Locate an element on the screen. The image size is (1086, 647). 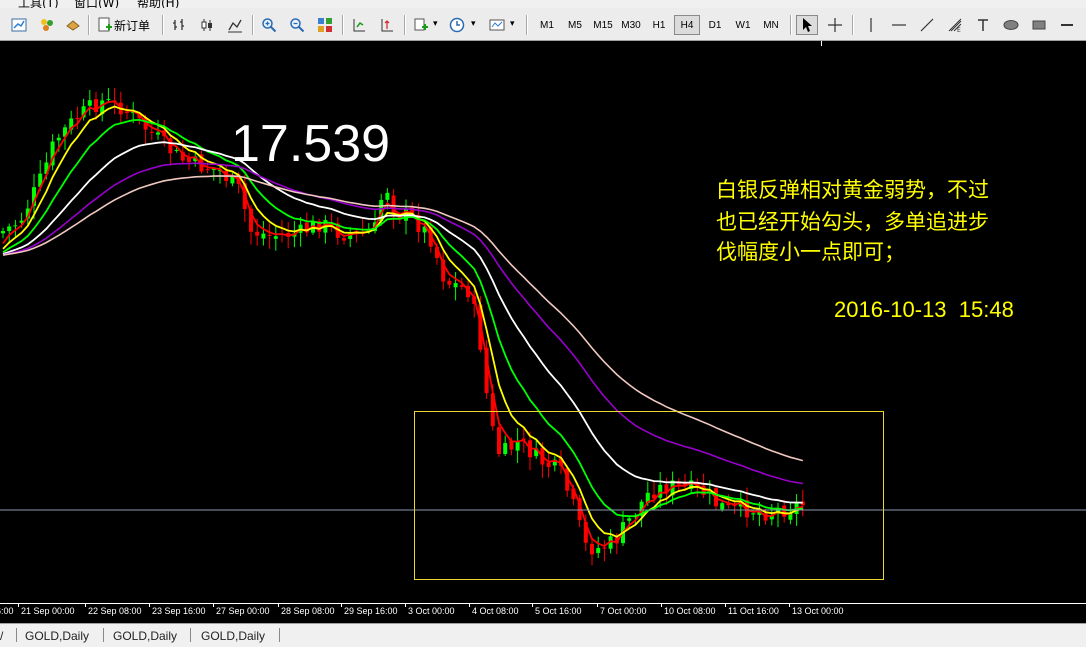
timeframe-mn: MN is located at coordinates (771, 25).